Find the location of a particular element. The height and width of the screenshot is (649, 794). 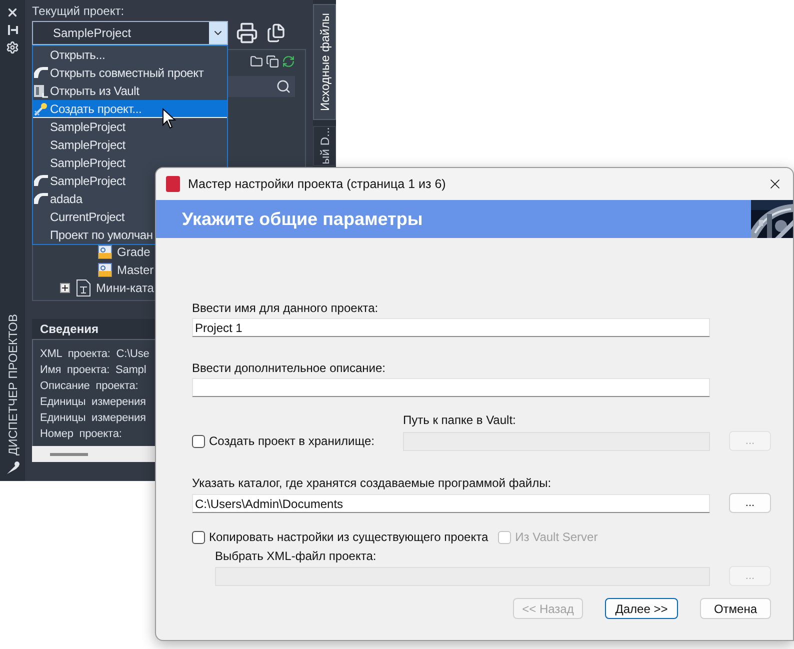

field-label: Указать каталог, где хранятся создаваемые программой файлы: is located at coordinates (372, 483).